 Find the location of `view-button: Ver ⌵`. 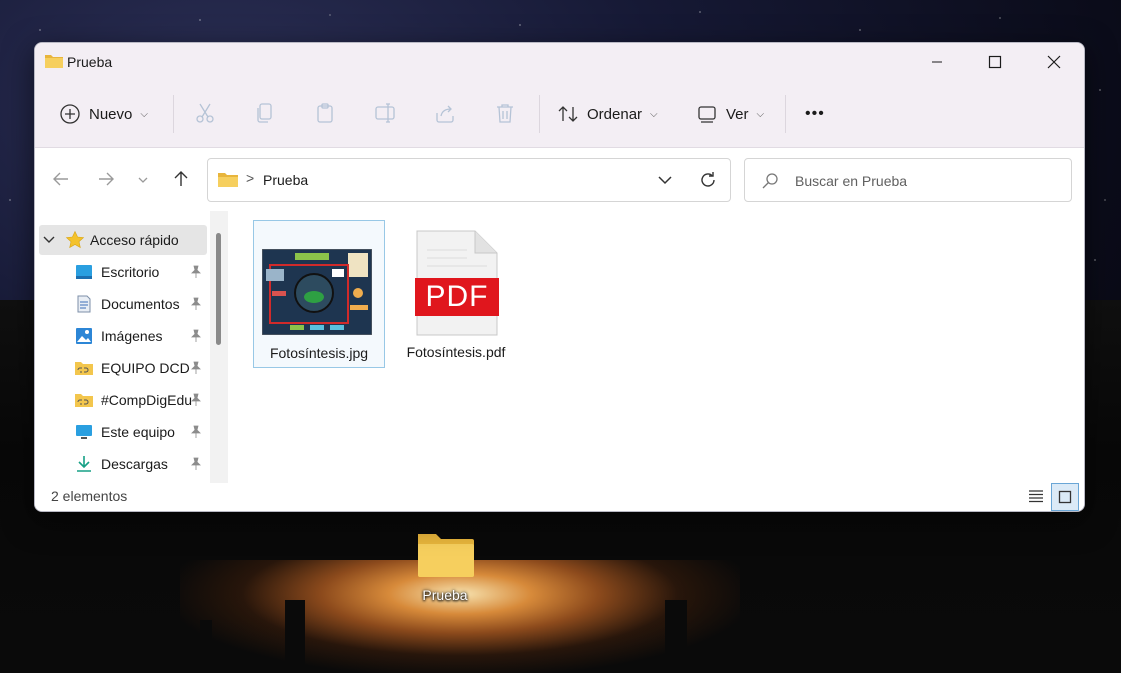

view-button: Ver ⌵ is located at coordinates (730, 114).